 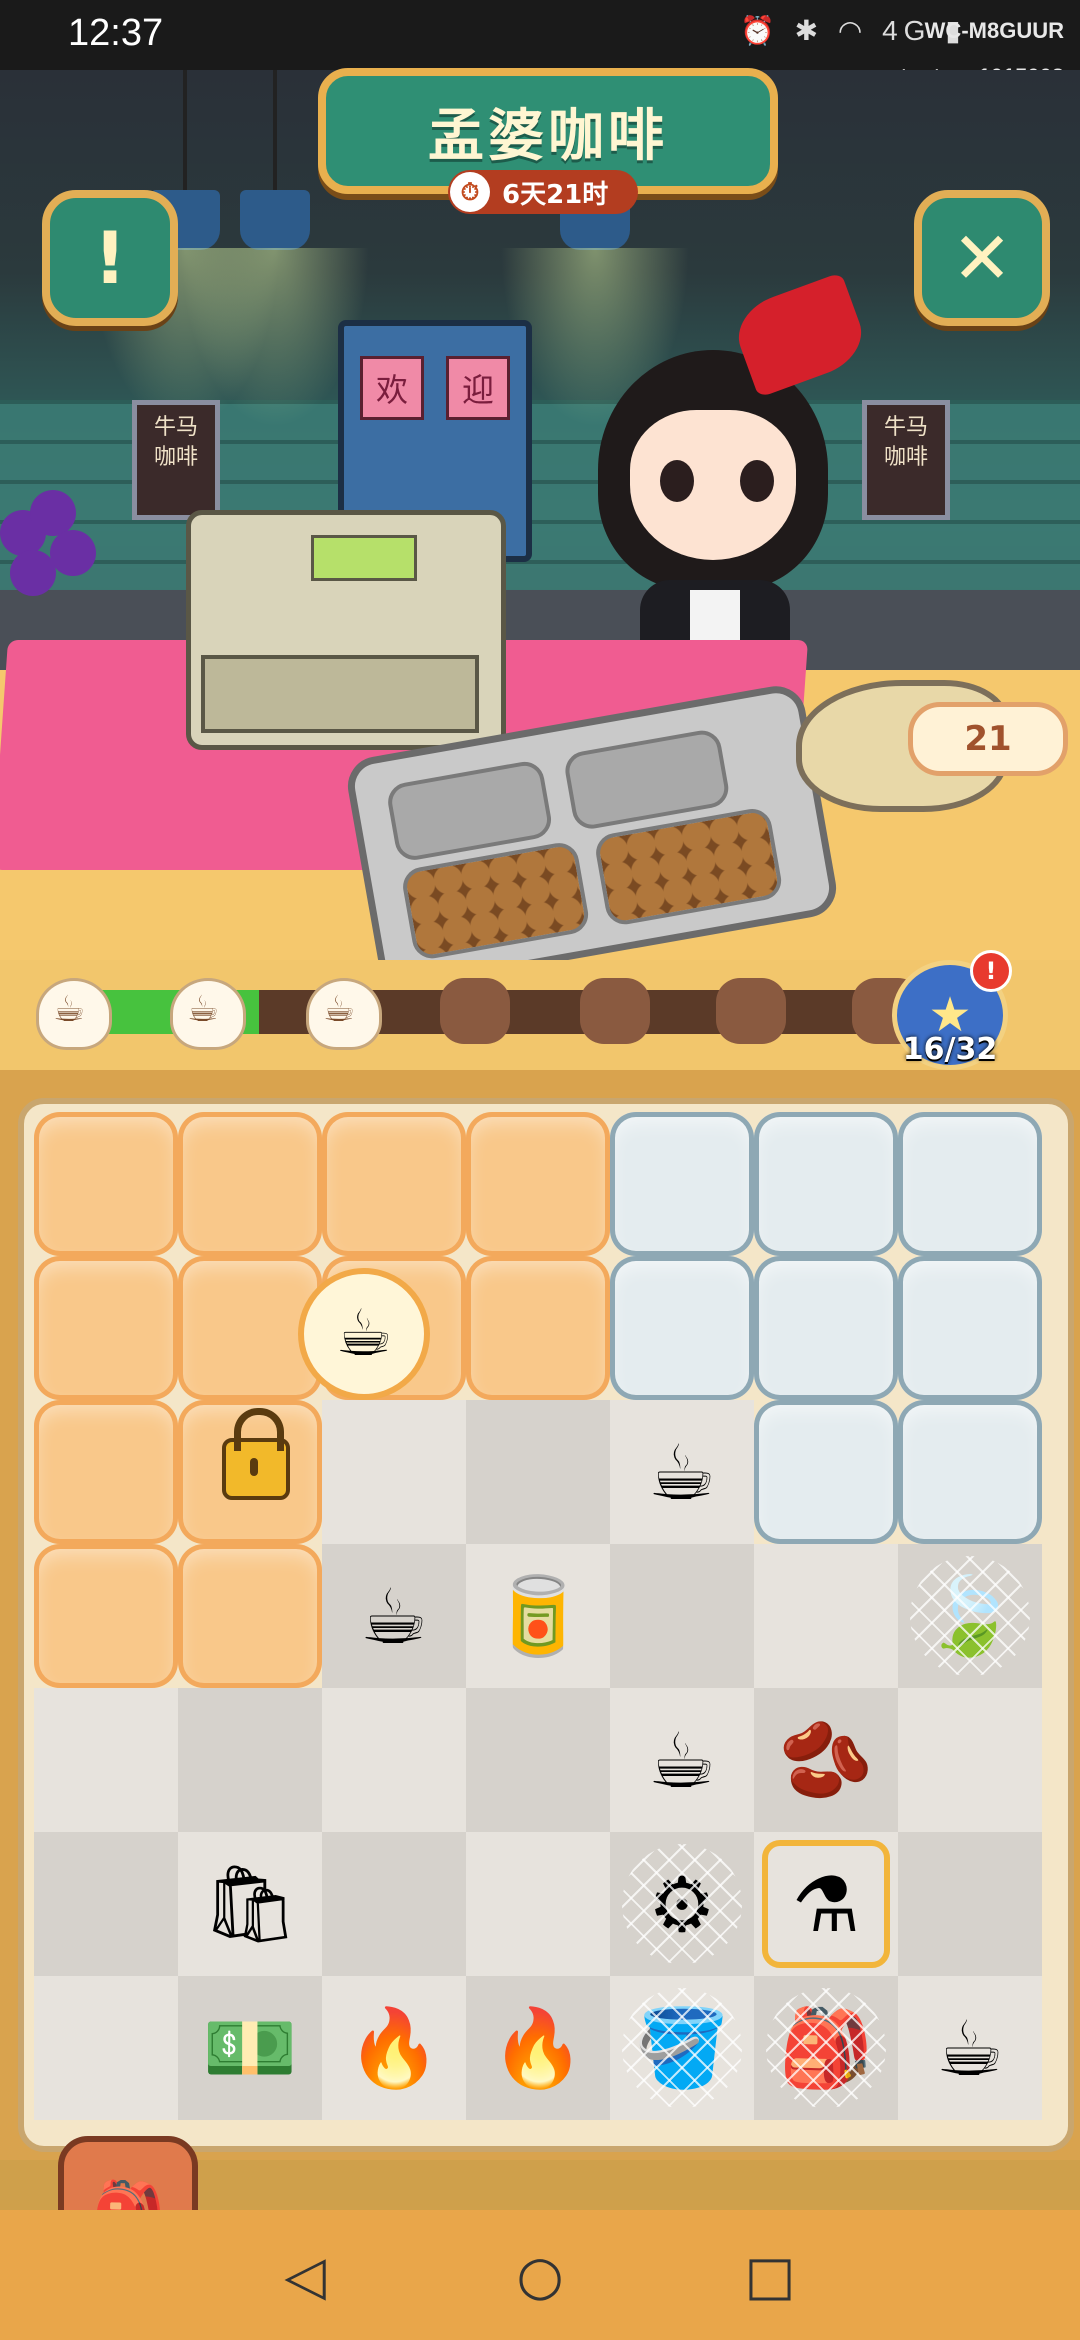 I want to click on counter-value-pill: 21, so click(x=988, y=739).